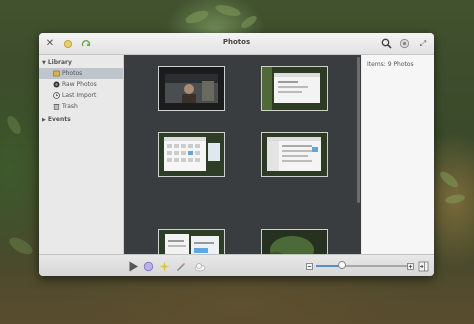  What do you see at coordinates (358, 130) in the screenshot?
I see `scrollbar` at bounding box center [358, 130].